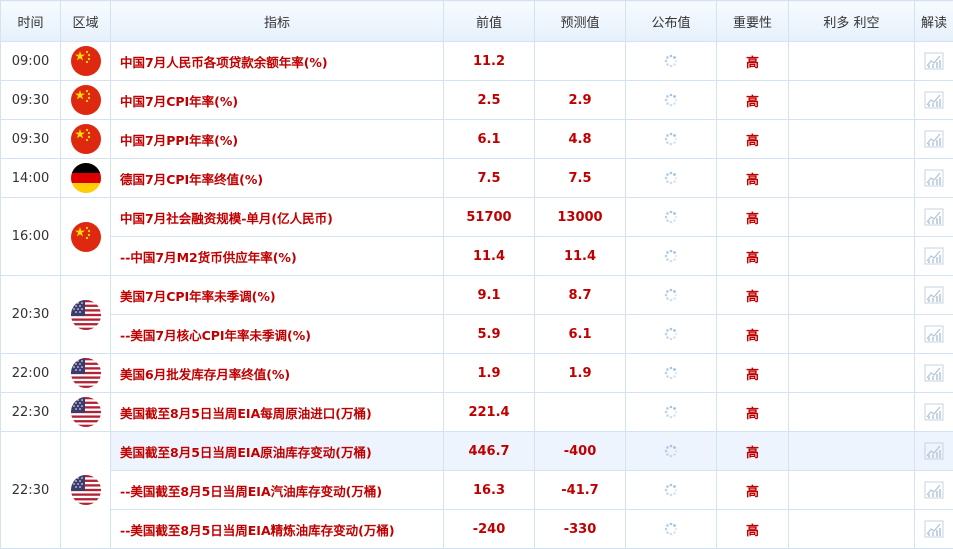 This screenshot has height=549, width=953. What do you see at coordinates (277, 412) in the screenshot?
I see `indicator-name: 美国截至8月5日当周EIA每周原油进口(万桶)` at bounding box center [277, 412].